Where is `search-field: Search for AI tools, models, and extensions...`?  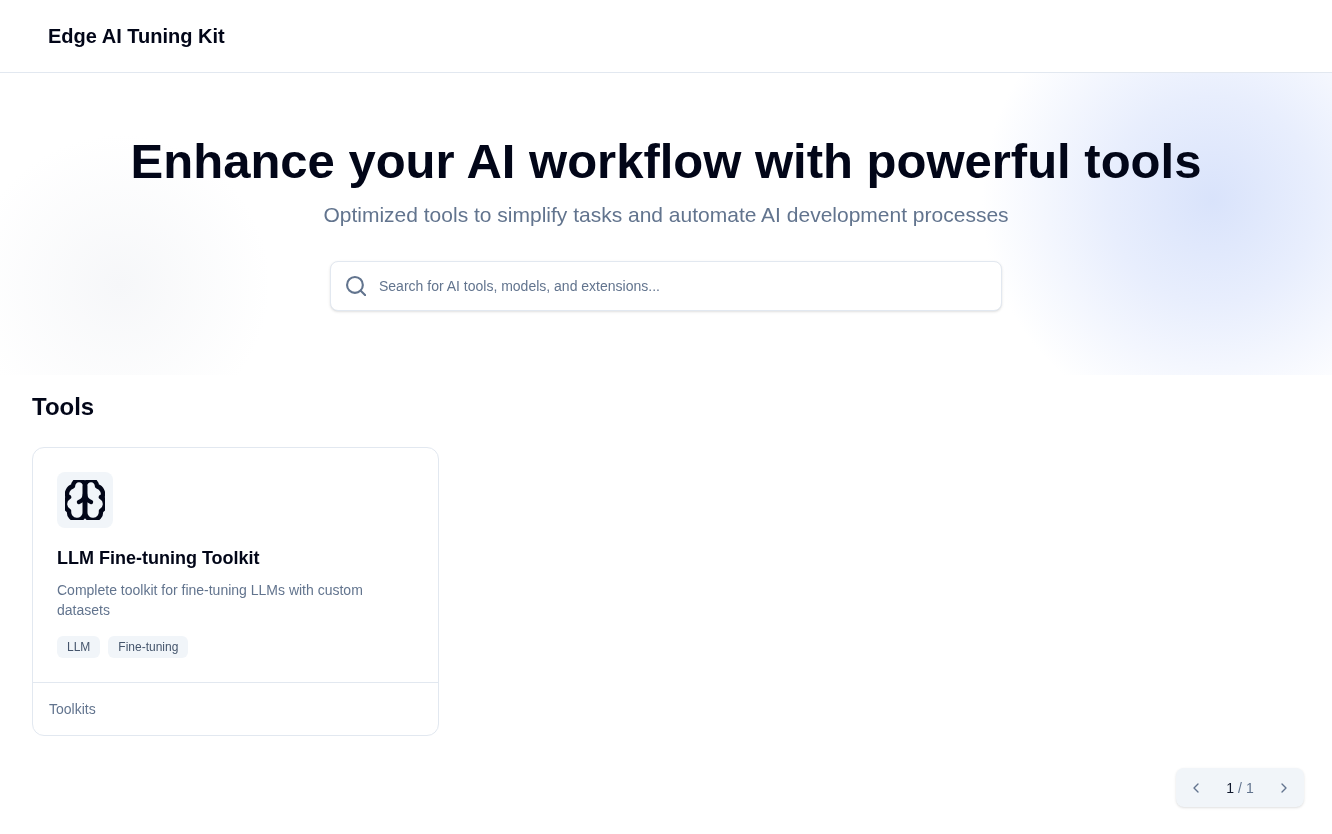
search-field: Search for AI tools, models, and extensions... is located at coordinates (666, 286).